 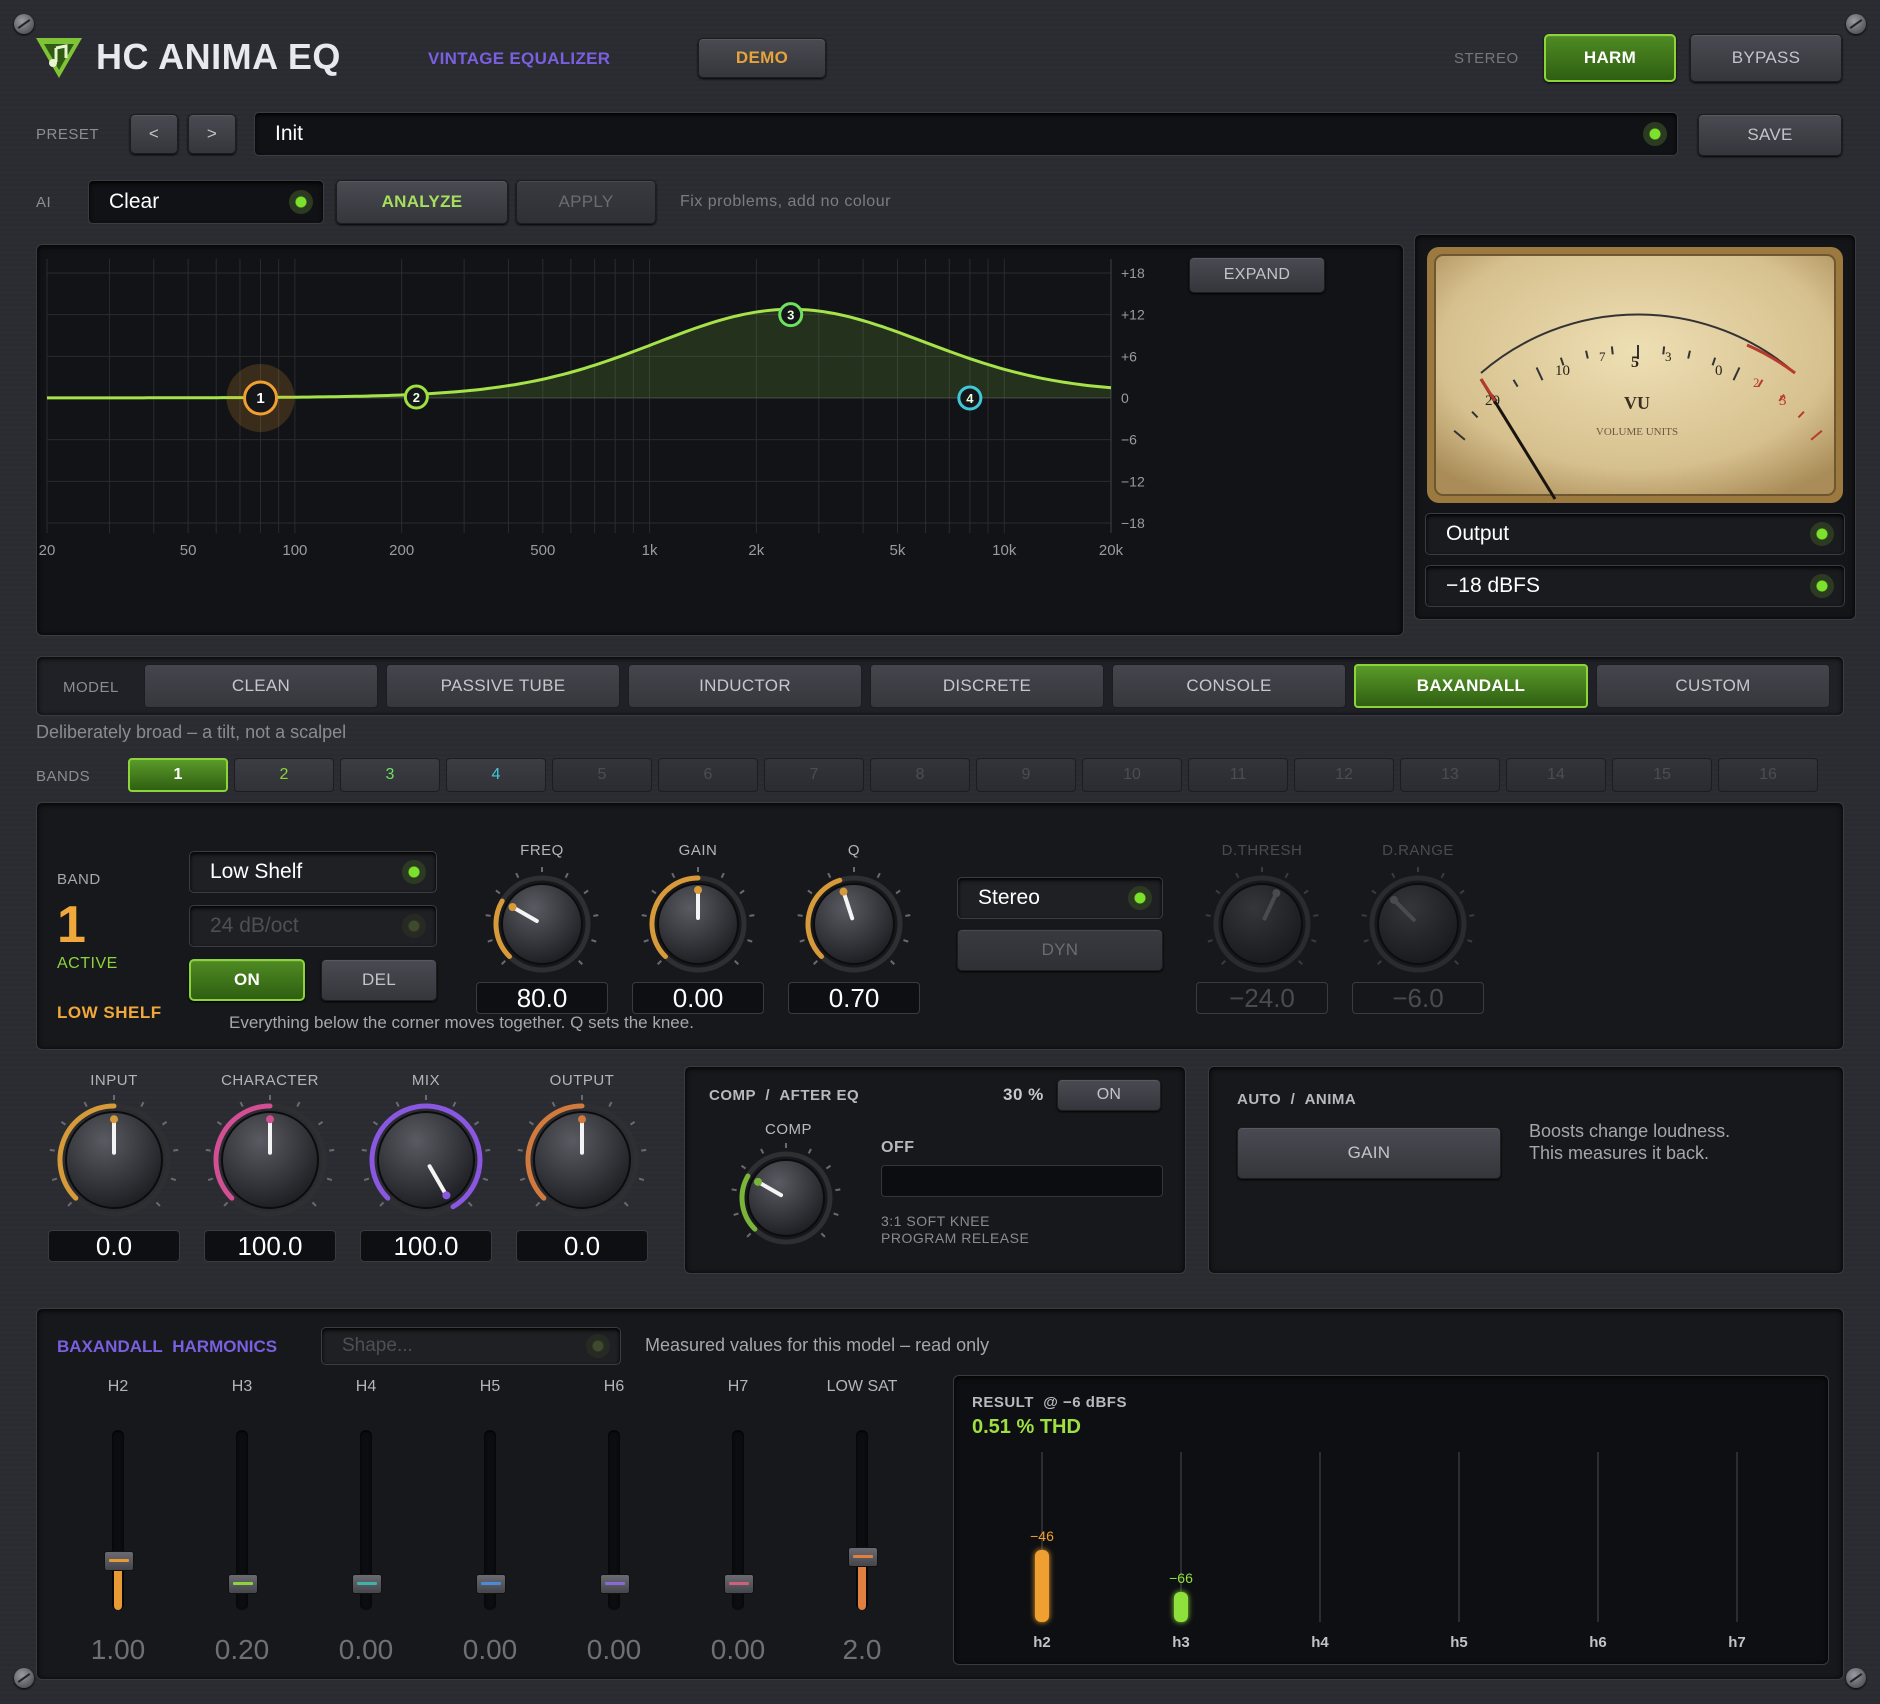 What do you see at coordinates (745, 686) in the screenshot?
I see `model-inductor-button: INDUCTOR` at bounding box center [745, 686].